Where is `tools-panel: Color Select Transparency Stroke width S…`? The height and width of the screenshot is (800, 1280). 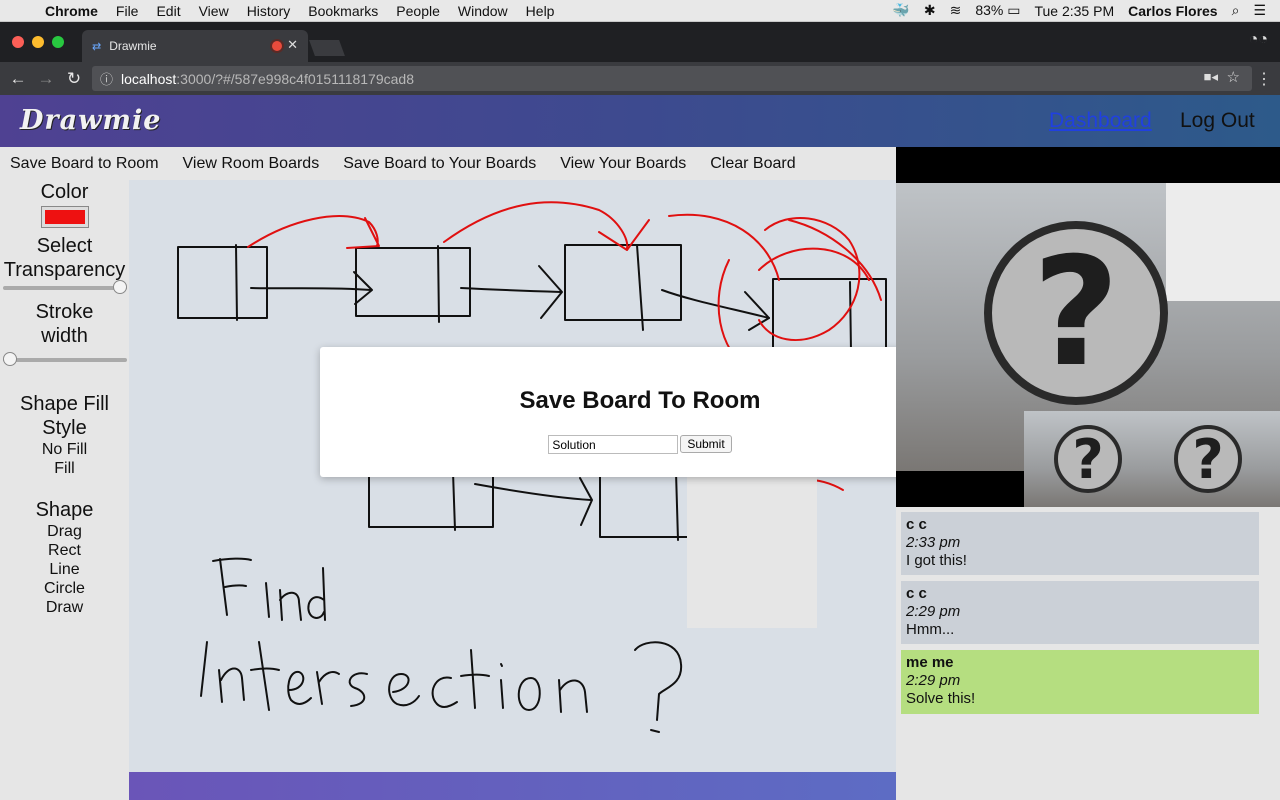 tools-panel: Color Select Transparency Stroke width S… is located at coordinates (64, 490).